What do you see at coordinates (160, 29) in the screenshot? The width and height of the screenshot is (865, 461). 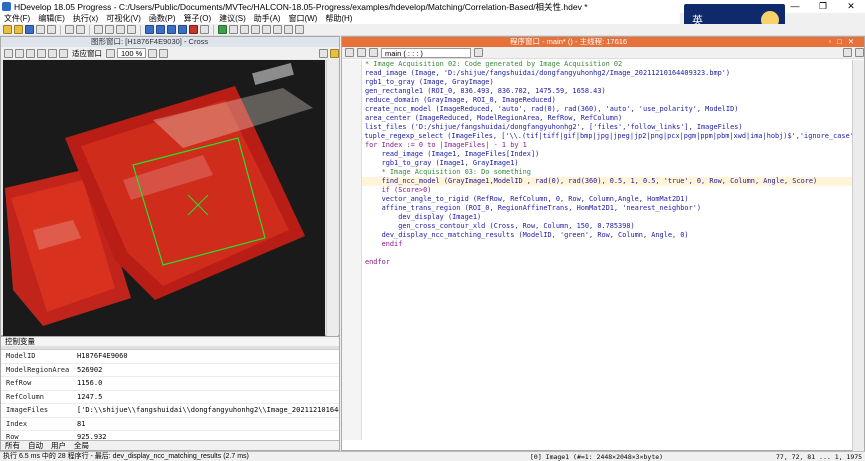 I see `step-over-icon` at bounding box center [160, 29].